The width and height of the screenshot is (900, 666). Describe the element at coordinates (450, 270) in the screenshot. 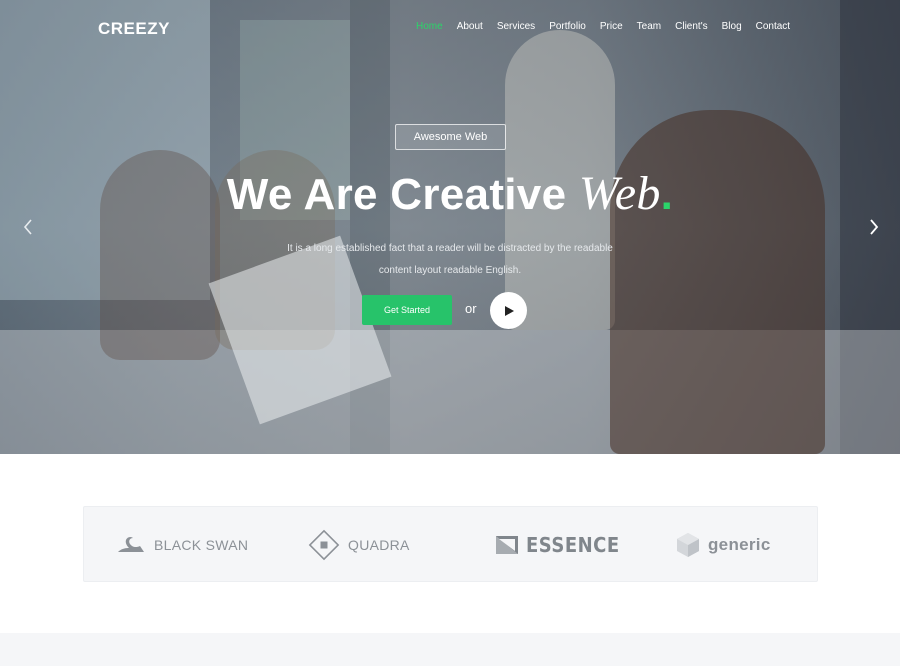

I see `subtitle-line: content layout readable English.` at that location.